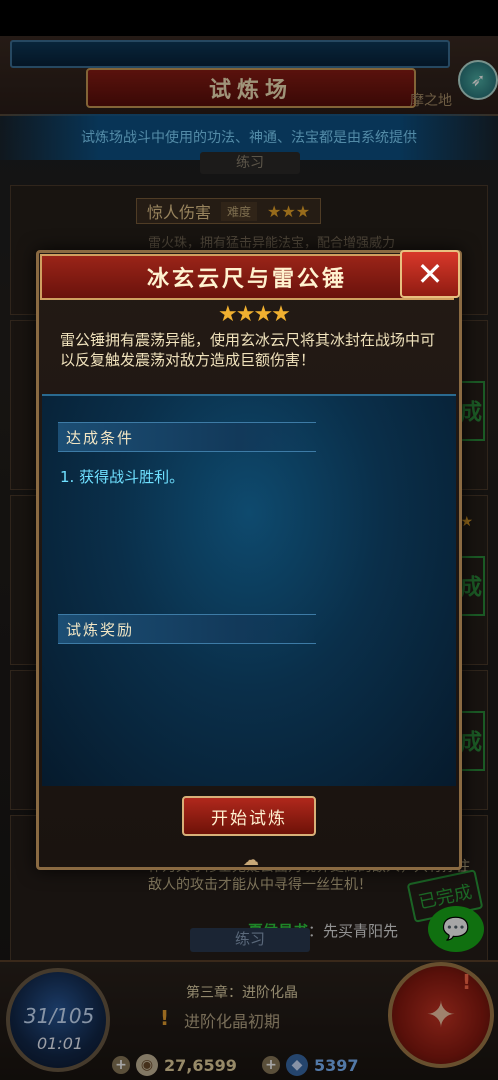 This screenshot has height=1080, width=498. Describe the element at coordinates (430, 274) in the screenshot. I see `close-icon: ✕` at that location.